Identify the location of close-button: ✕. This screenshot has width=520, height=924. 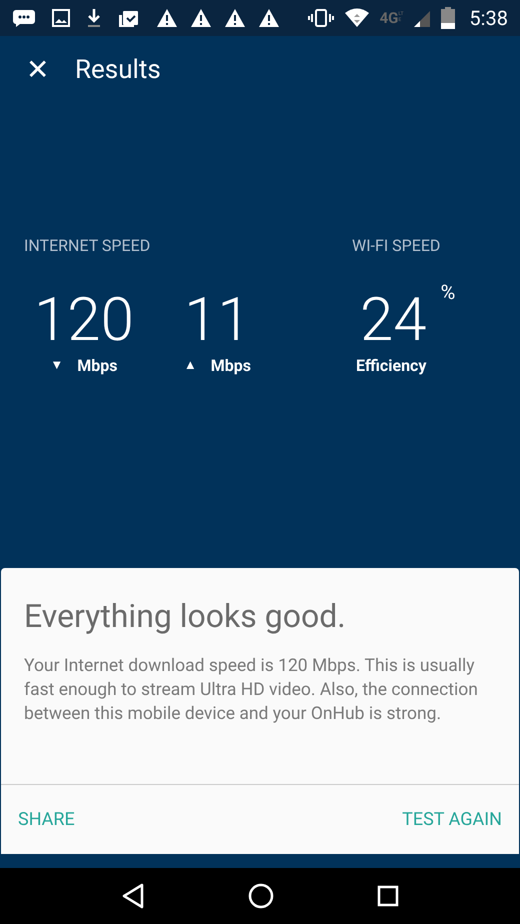
(37, 70).